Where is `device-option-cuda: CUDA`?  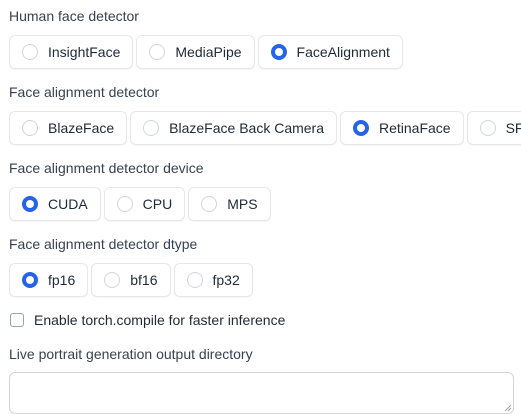 device-option-cuda: CUDA is located at coordinates (55, 204).